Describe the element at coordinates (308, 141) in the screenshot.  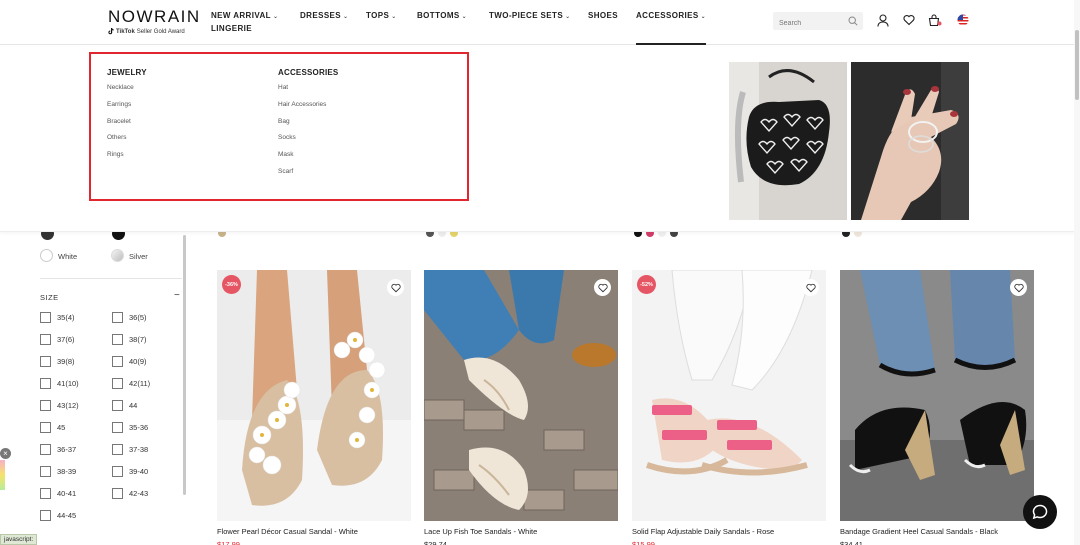
I see `menu-link-socks: Socks` at that location.